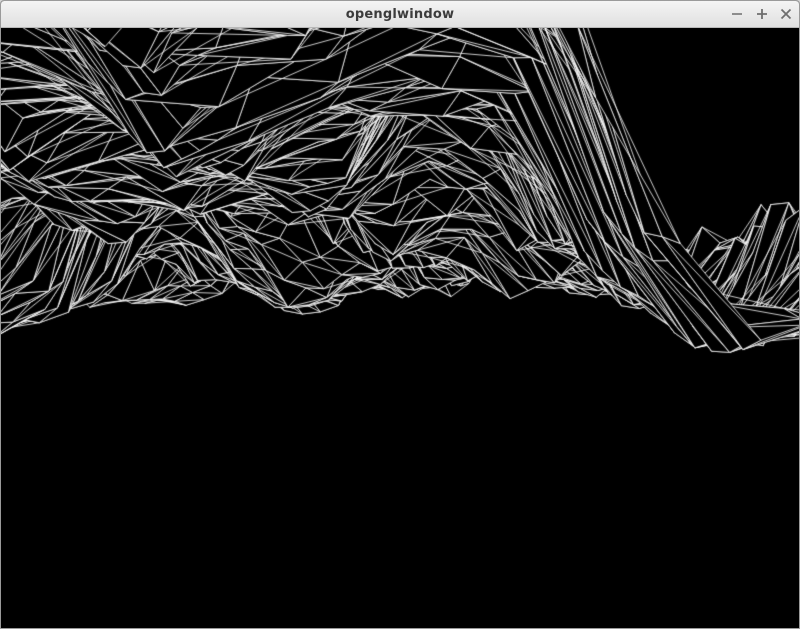  I want to click on title-bar: openglwindow, so click(400, 14).